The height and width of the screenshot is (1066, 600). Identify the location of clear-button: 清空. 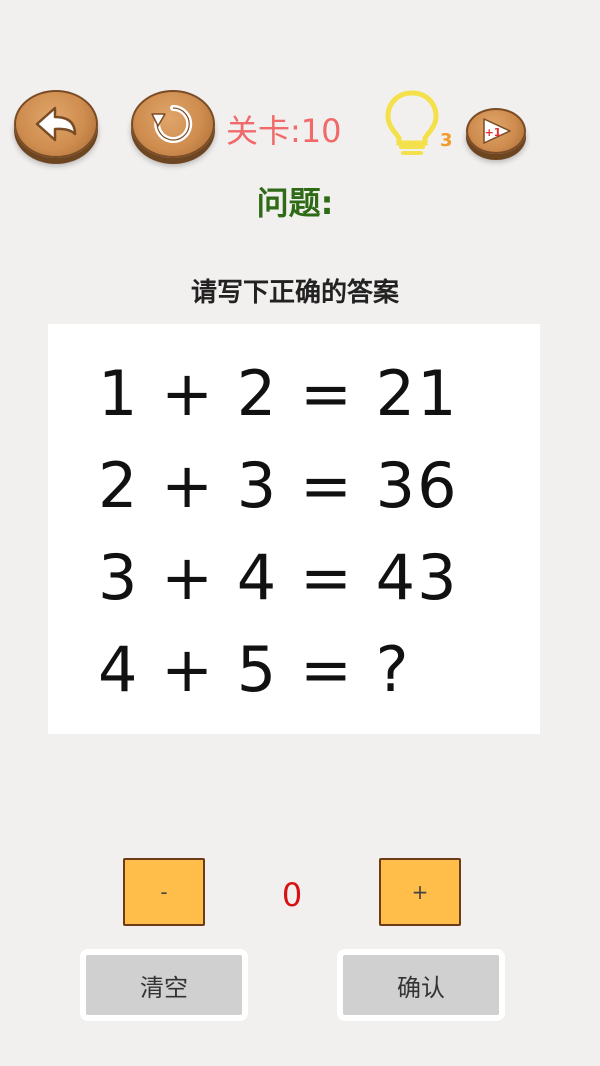
(164, 985).